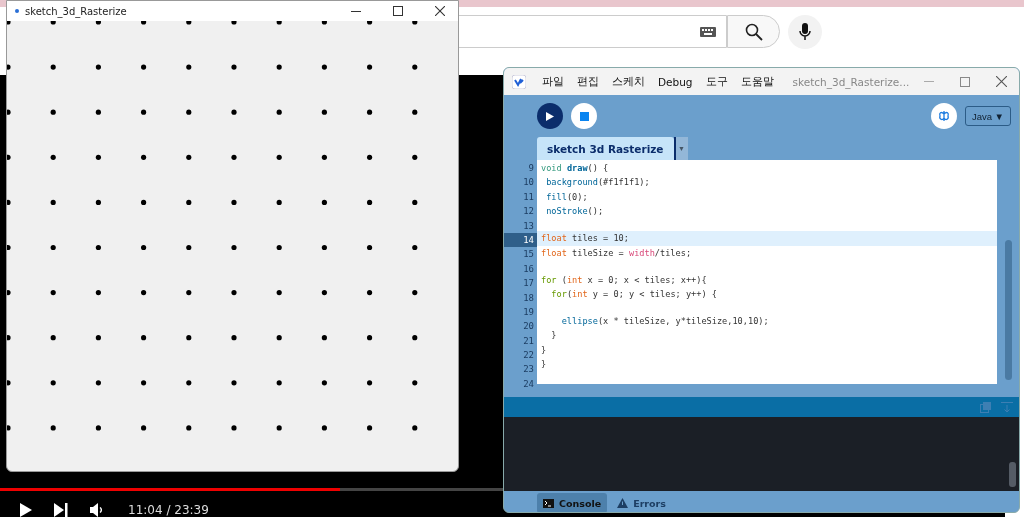 The height and width of the screenshot is (517, 1024). What do you see at coordinates (528, 327) in the screenshot?
I see `line-number: 20` at bounding box center [528, 327].